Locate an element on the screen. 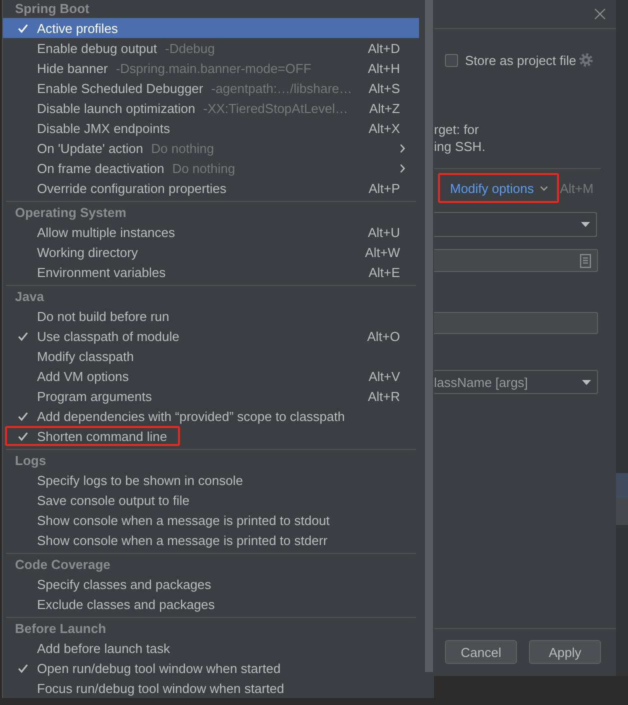 The width and height of the screenshot is (628, 705). section-header: Operating System is located at coordinates (71, 213).